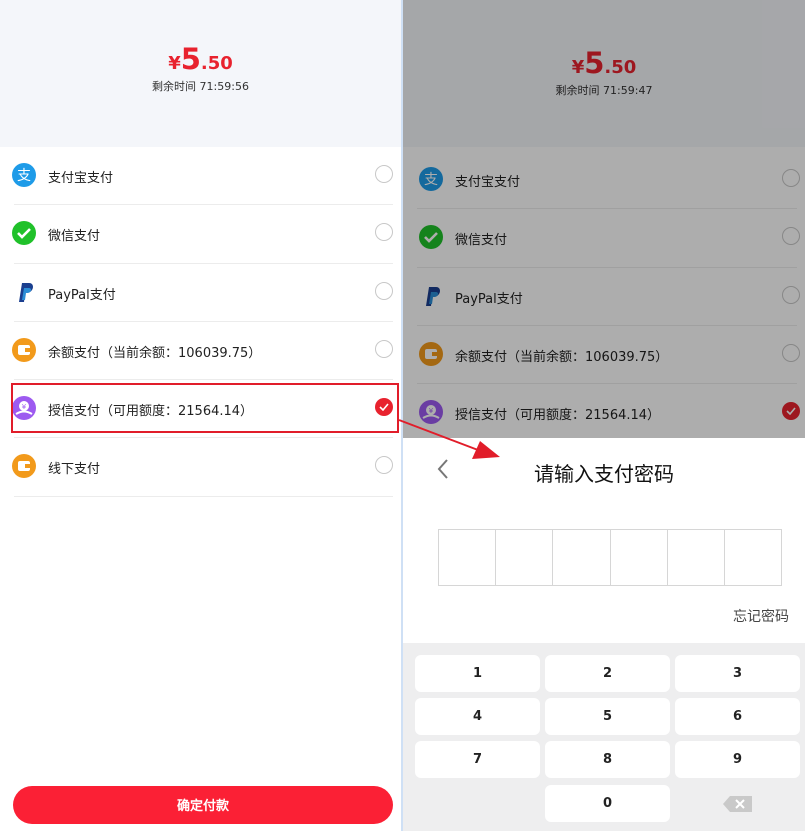  I want to click on currency-symbol: ¥, so click(174, 63).